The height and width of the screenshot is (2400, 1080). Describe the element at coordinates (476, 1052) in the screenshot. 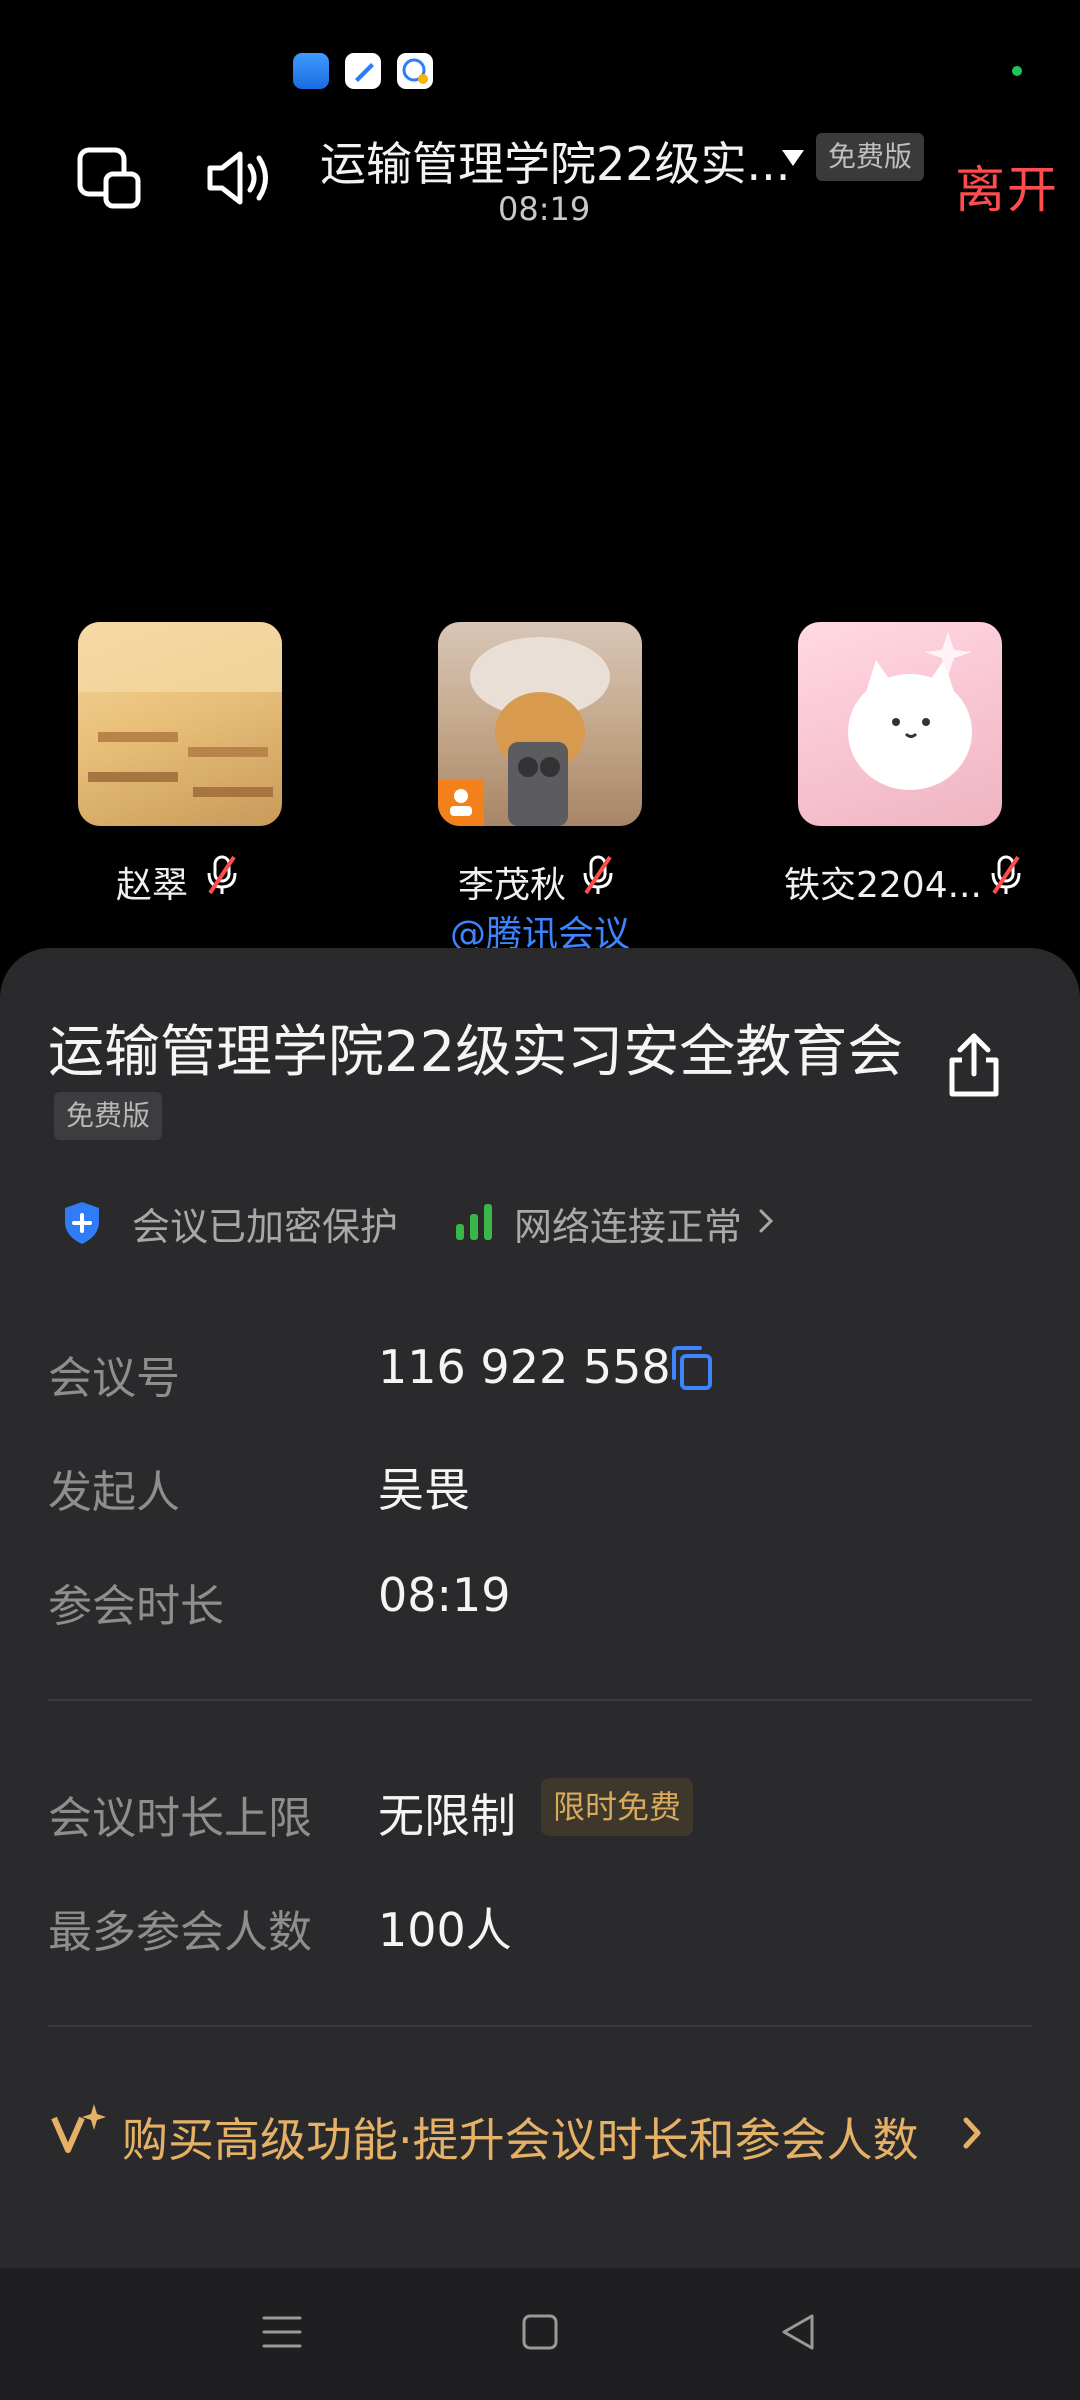

I see `meeting-full-title-text: 运输管理学院22级实习安全教育会` at that location.